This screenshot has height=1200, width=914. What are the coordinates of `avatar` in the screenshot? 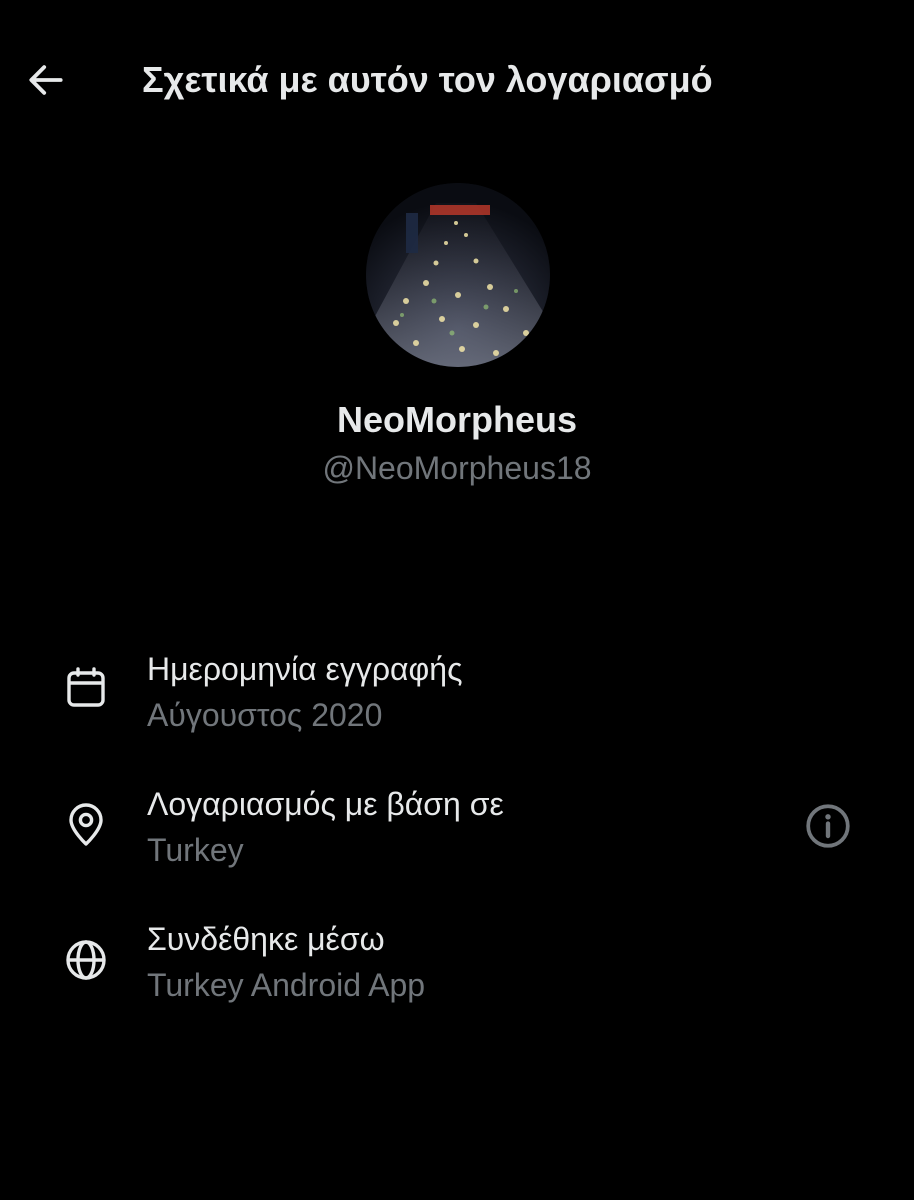 It's located at (458, 275).